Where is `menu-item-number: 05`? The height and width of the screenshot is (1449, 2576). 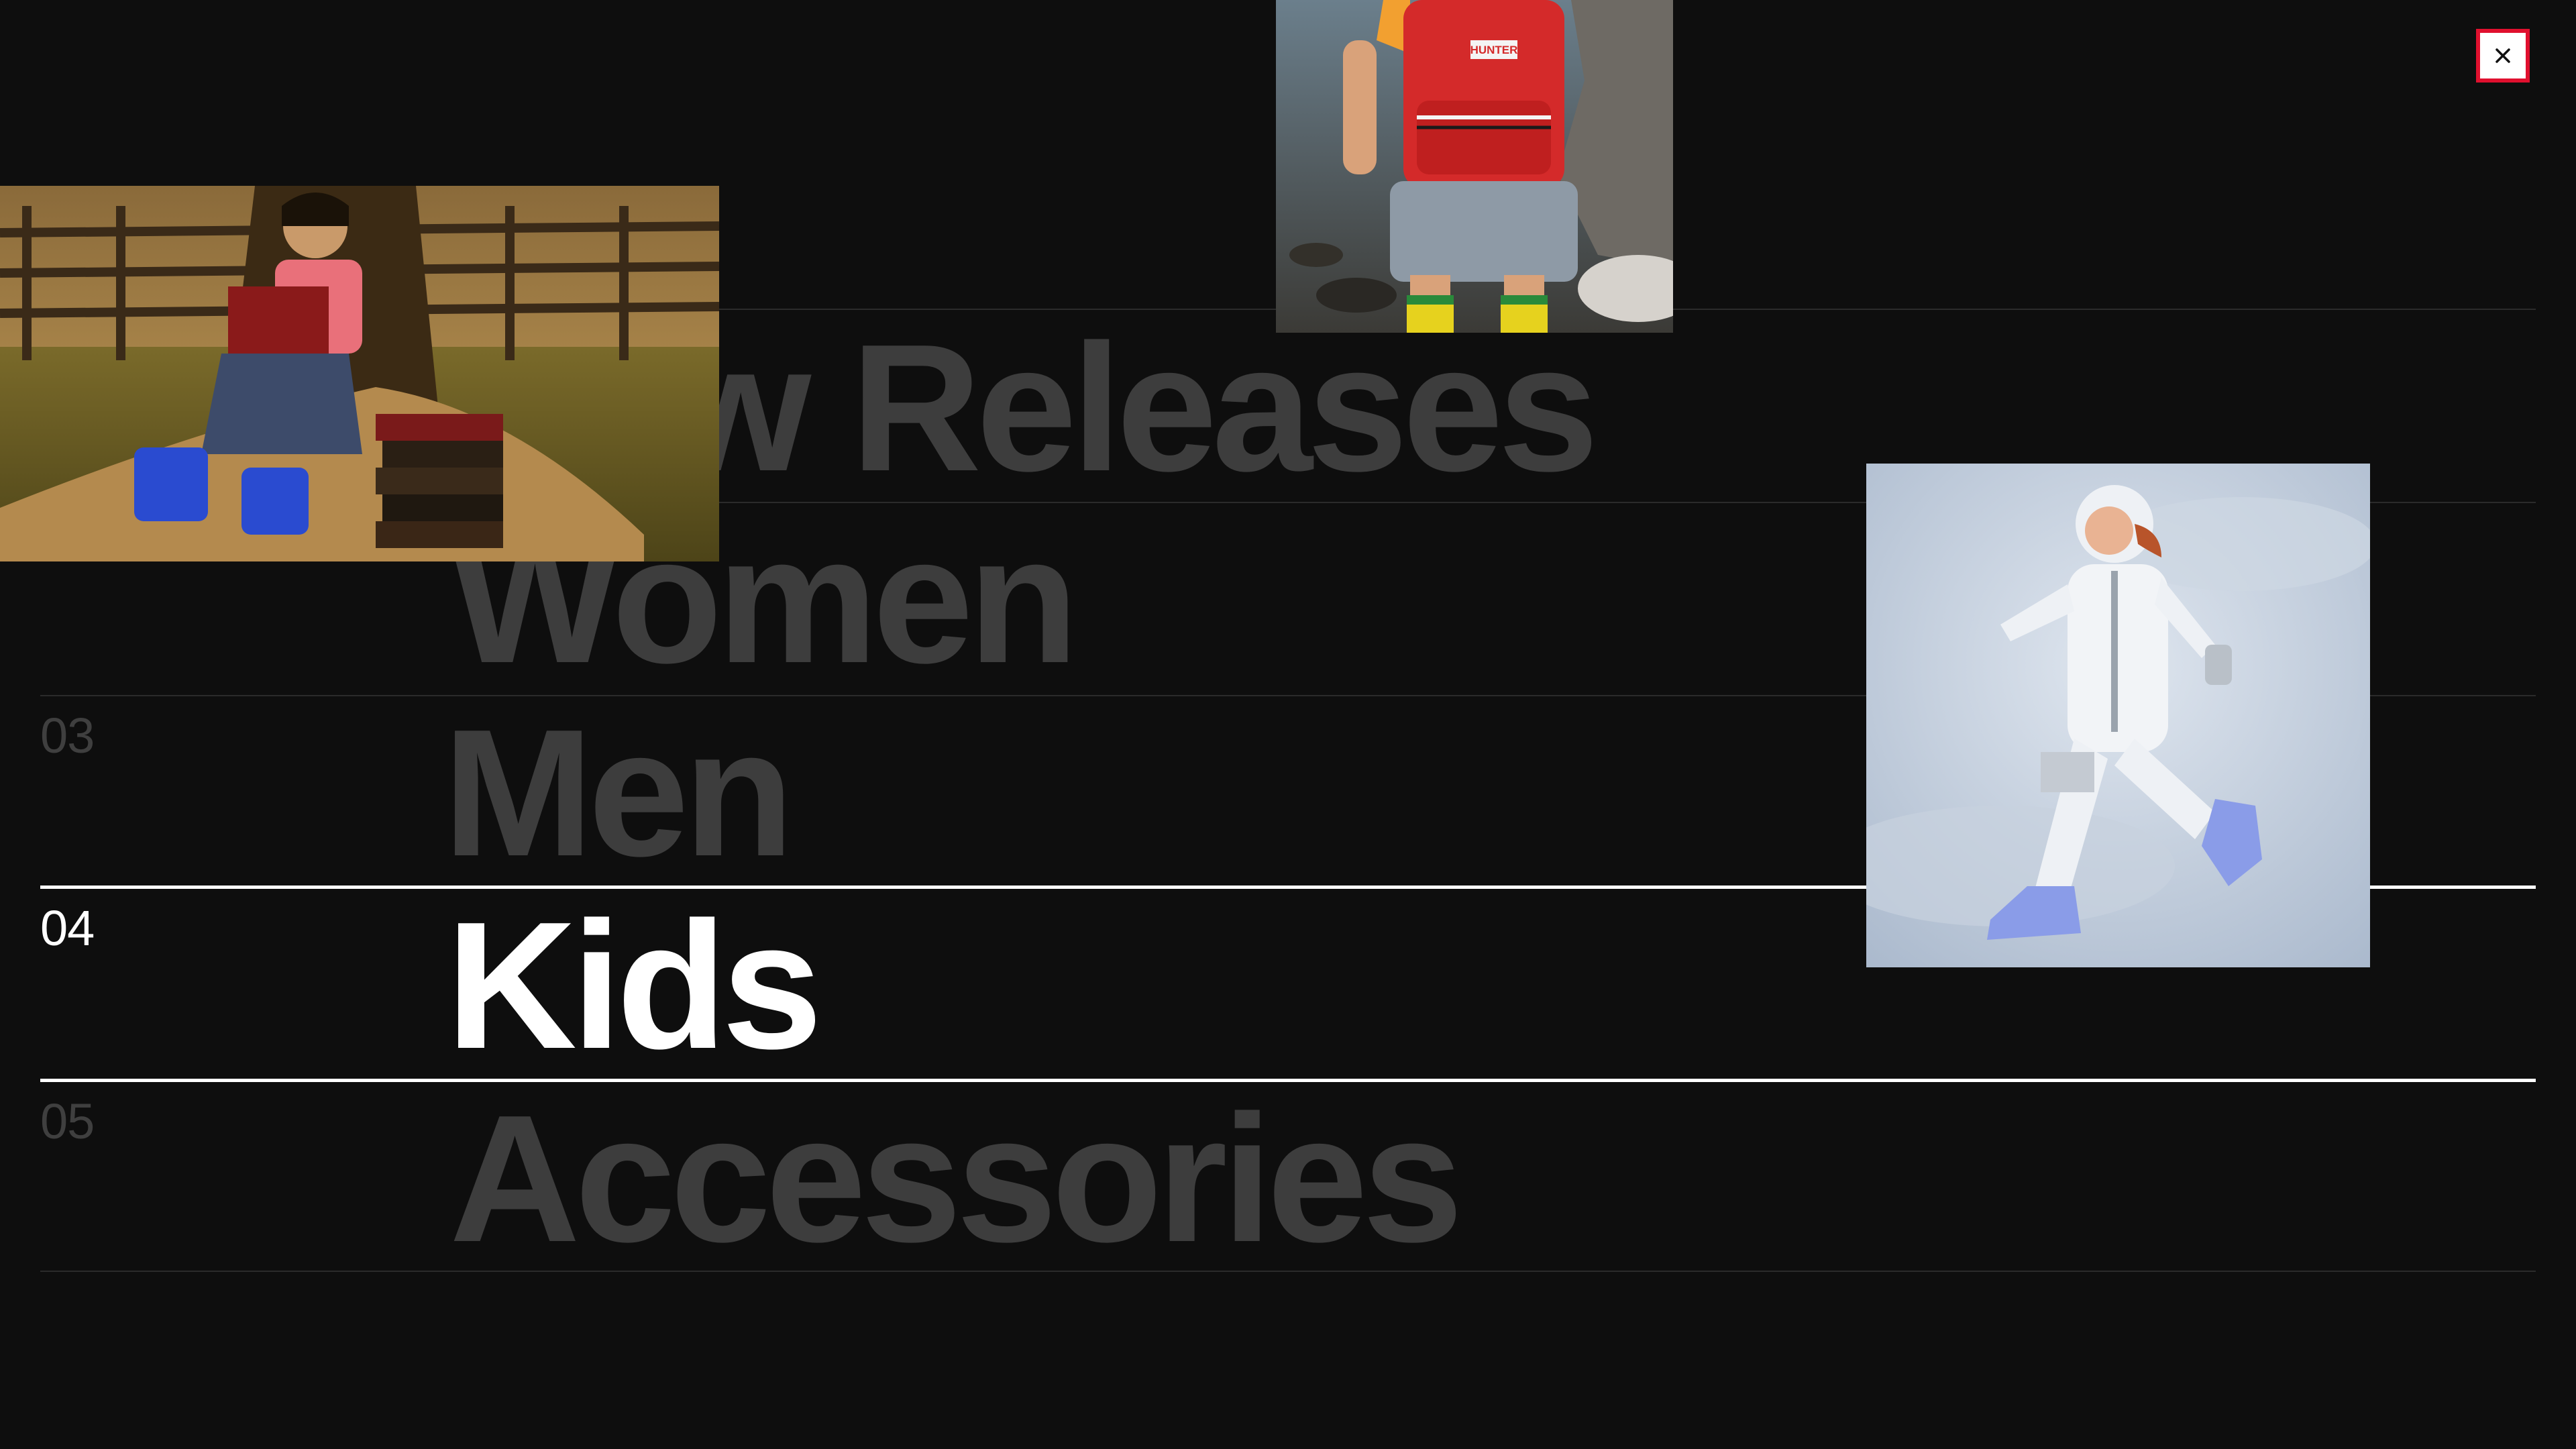
menu-item-number: 05 is located at coordinates (67, 1121).